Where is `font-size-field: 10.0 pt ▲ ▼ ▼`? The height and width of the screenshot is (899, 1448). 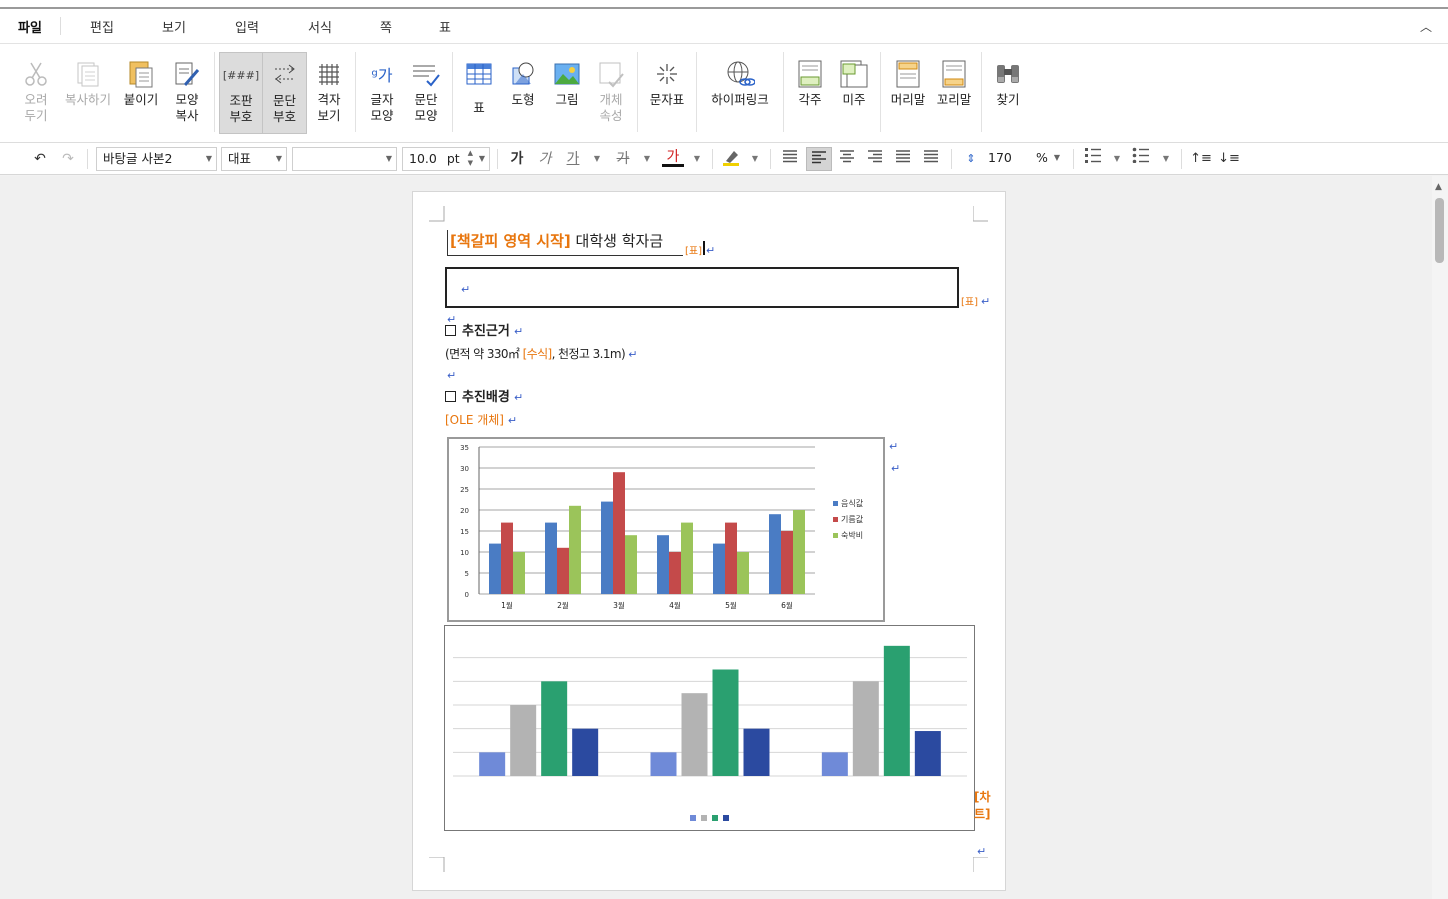 font-size-field: 10.0 pt ▲ ▼ ▼ is located at coordinates (446, 159).